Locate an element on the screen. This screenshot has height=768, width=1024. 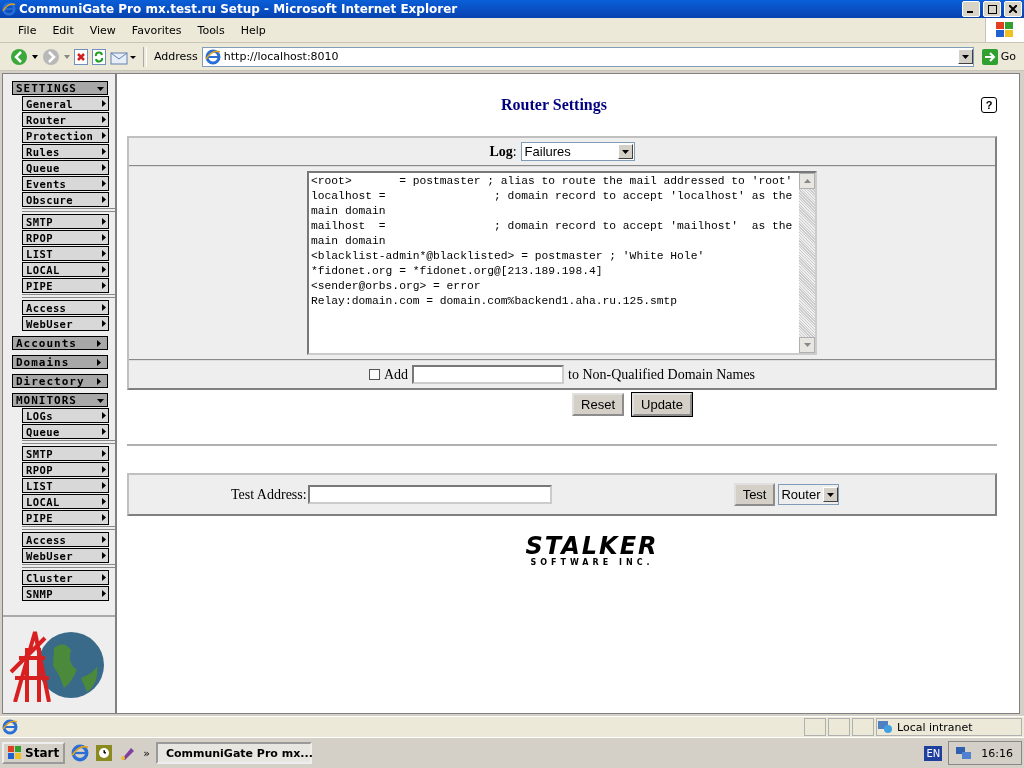
test-label: Test Address: is located at coordinates (269, 494).